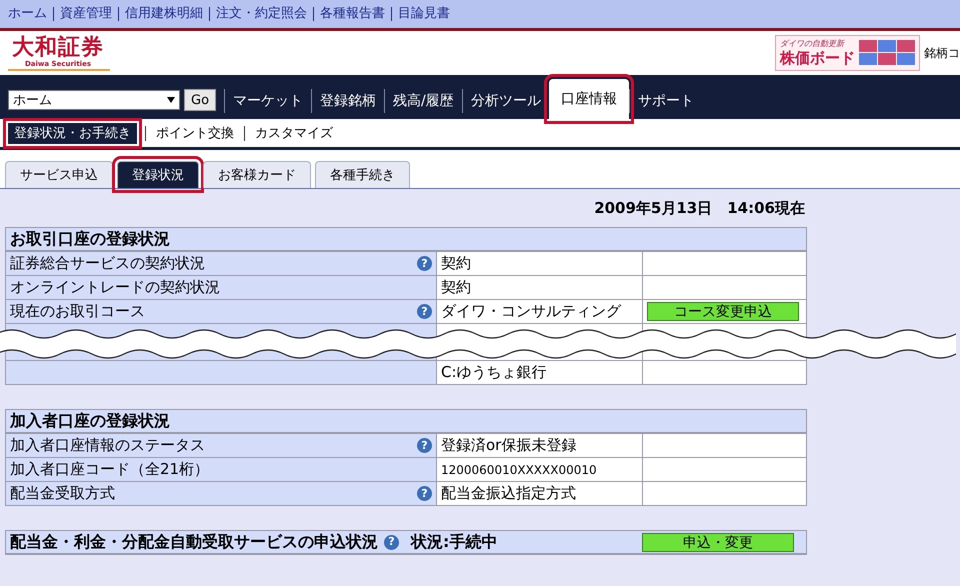 Image resolution: width=960 pixels, height=586 pixels. What do you see at coordinates (508, 445) in the screenshot?
I see `row-value: 登録済or保振未登録` at bounding box center [508, 445].